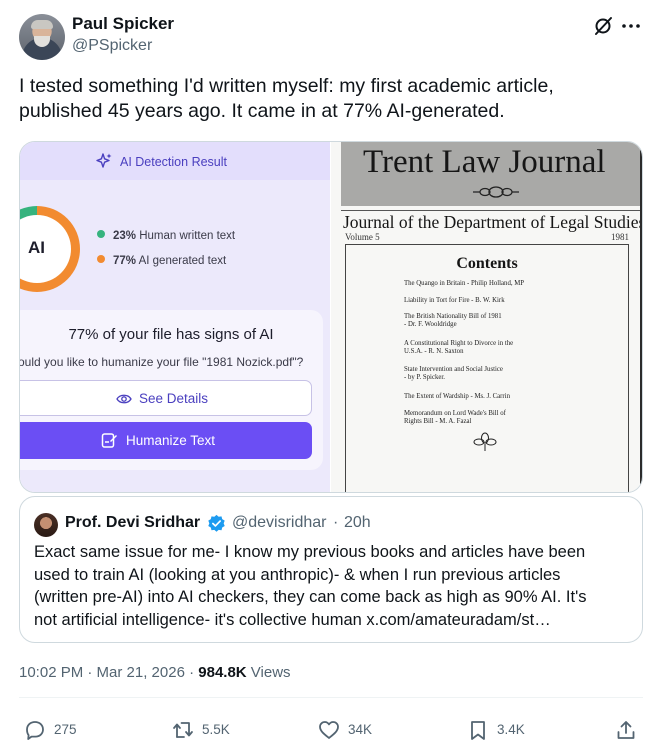 This screenshot has height=752, width=662. What do you see at coordinates (124, 399) in the screenshot?
I see `eye-icon` at bounding box center [124, 399].